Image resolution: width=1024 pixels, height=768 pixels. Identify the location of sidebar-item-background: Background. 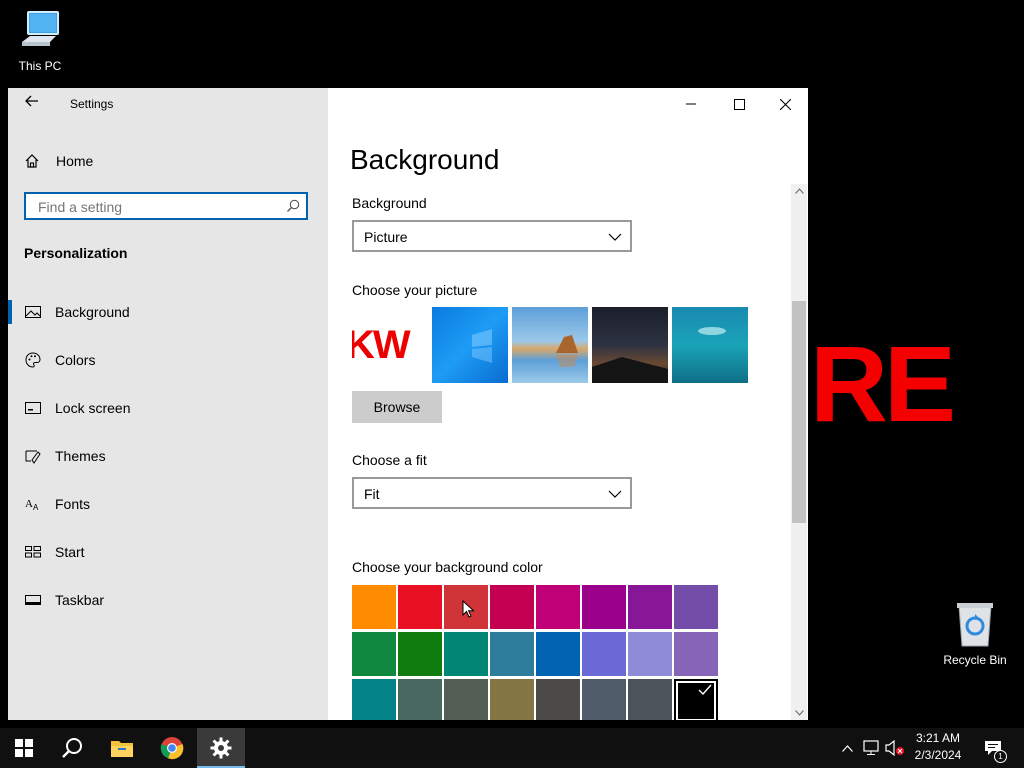
(168, 312).